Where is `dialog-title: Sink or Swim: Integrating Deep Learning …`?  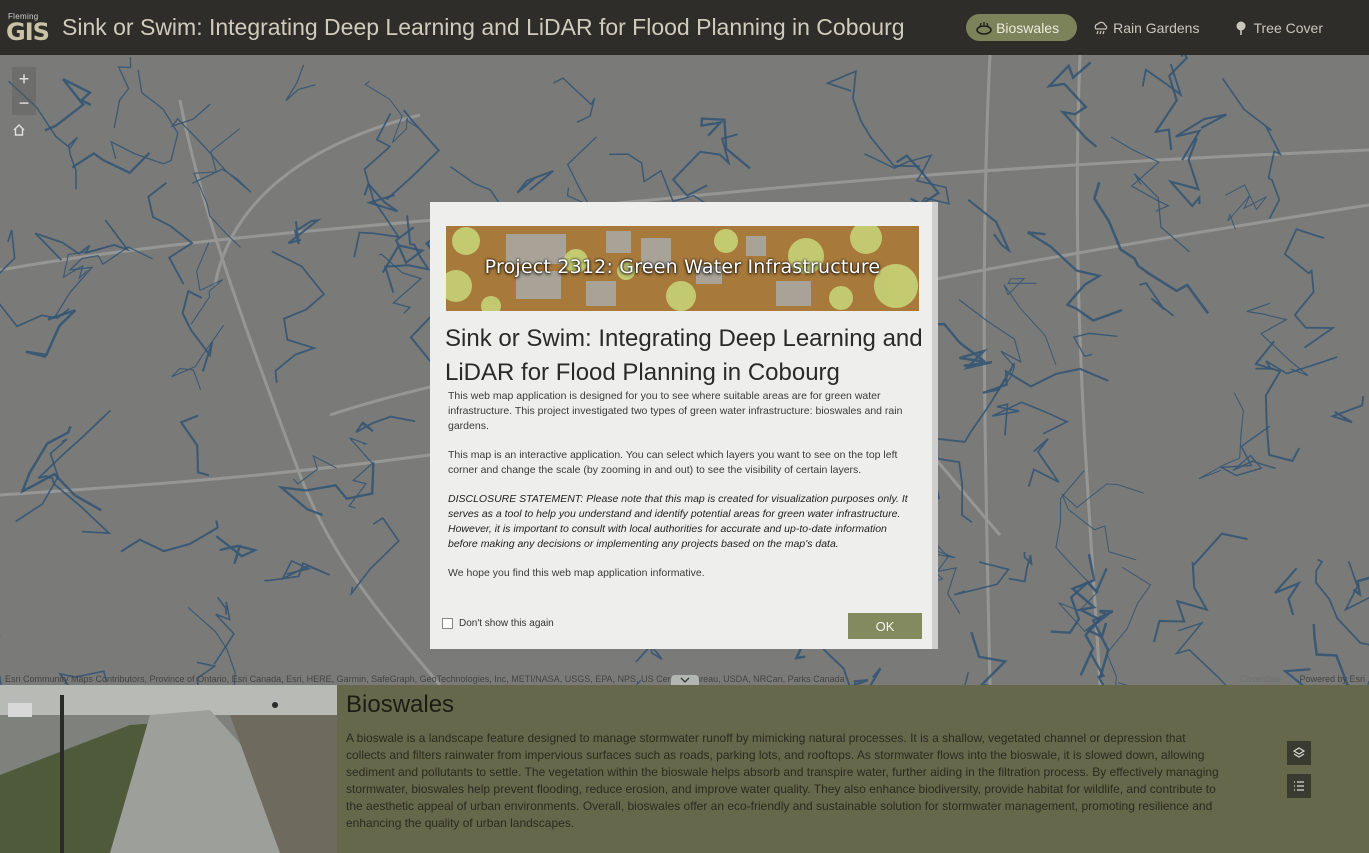 dialog-title: Sink or Swim: Integrating Deep Learning … is located at coordinates (684, 355).